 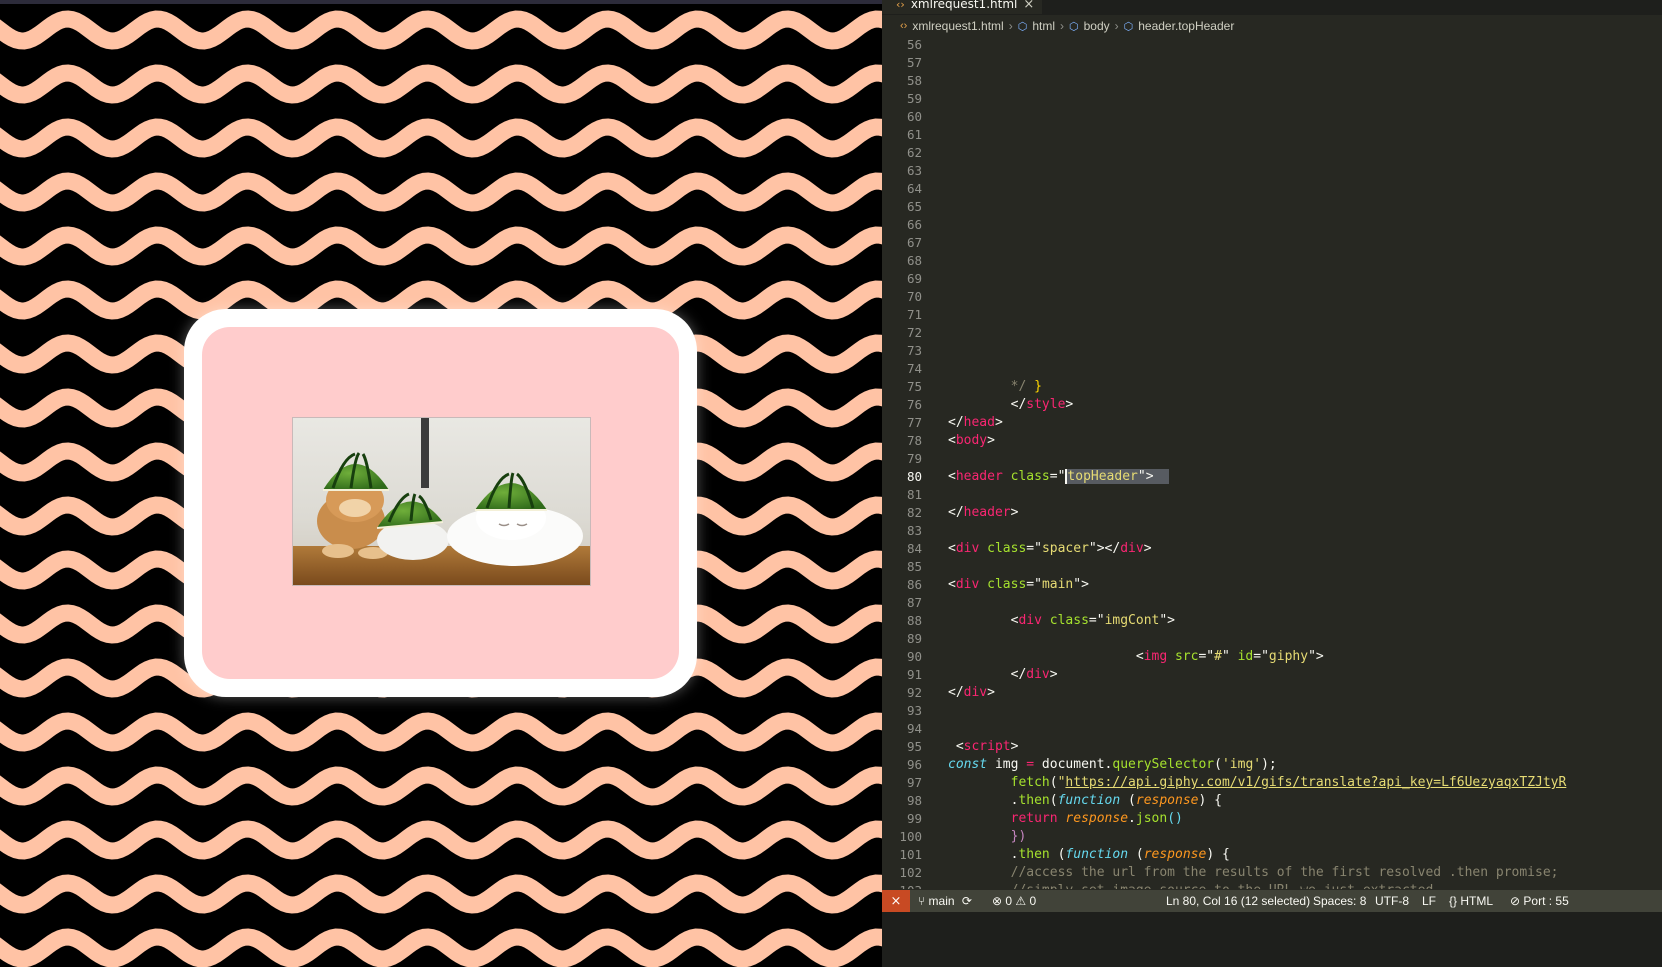 I want to click on code-token: class, so click(x=1007, y=548).